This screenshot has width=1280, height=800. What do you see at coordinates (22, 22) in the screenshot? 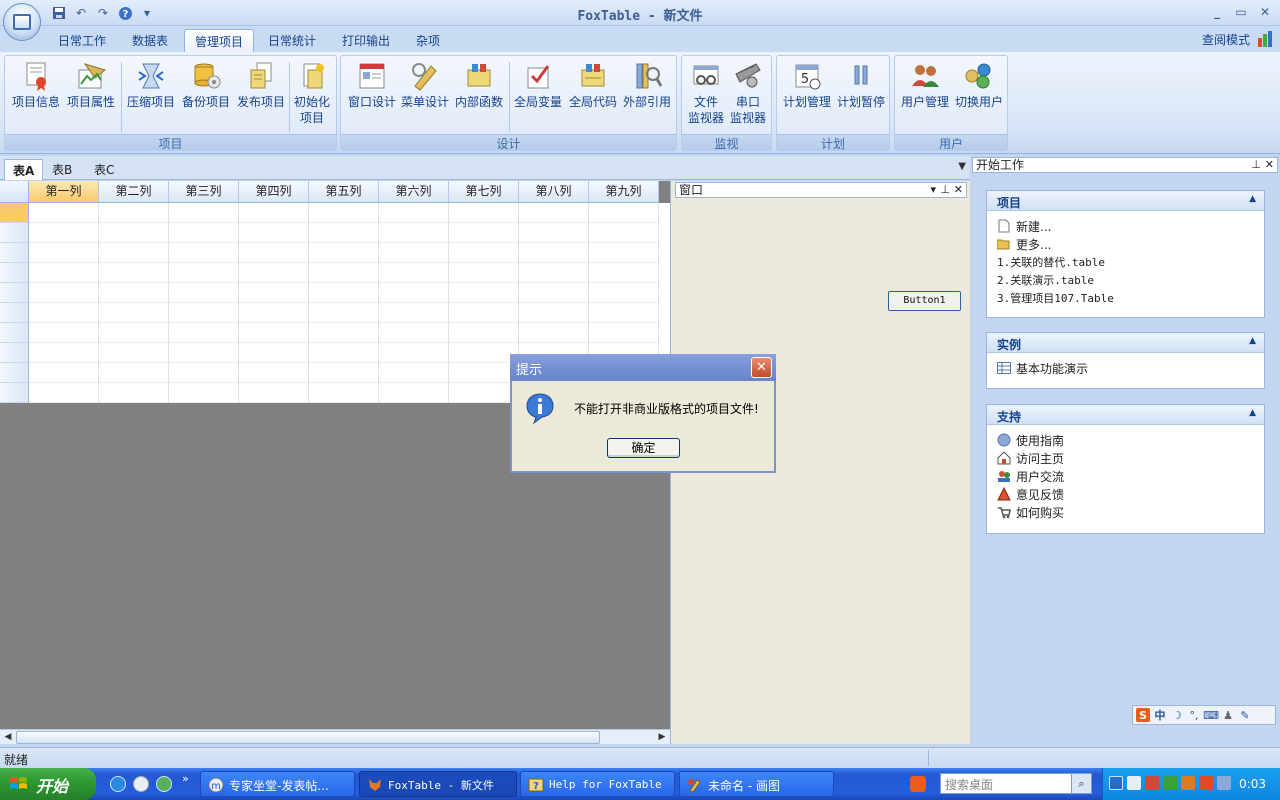
I see `office-button` at bounding box center [22, 22].